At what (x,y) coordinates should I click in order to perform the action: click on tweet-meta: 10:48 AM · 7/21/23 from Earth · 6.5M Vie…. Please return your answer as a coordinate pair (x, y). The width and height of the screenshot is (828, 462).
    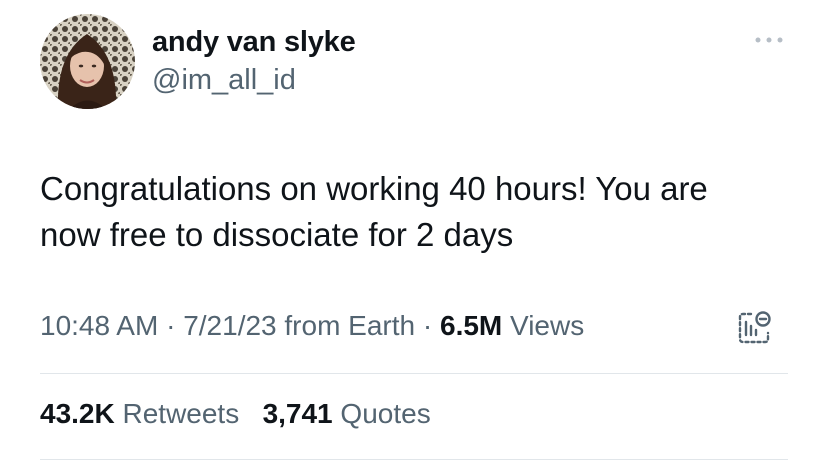
    Looking at the image, I should click on (312, 326).